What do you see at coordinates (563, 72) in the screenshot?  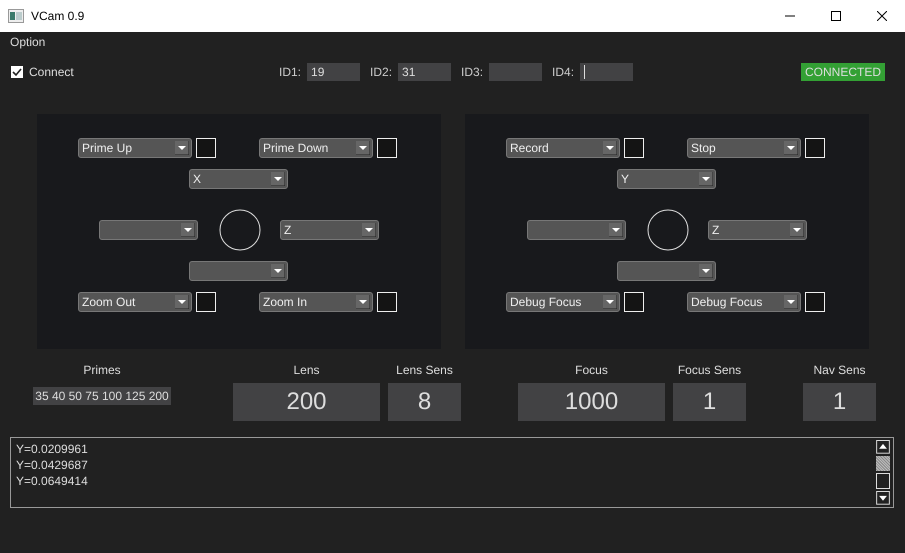 I see `id-label: ID4:` at bounding box center [563, 72].